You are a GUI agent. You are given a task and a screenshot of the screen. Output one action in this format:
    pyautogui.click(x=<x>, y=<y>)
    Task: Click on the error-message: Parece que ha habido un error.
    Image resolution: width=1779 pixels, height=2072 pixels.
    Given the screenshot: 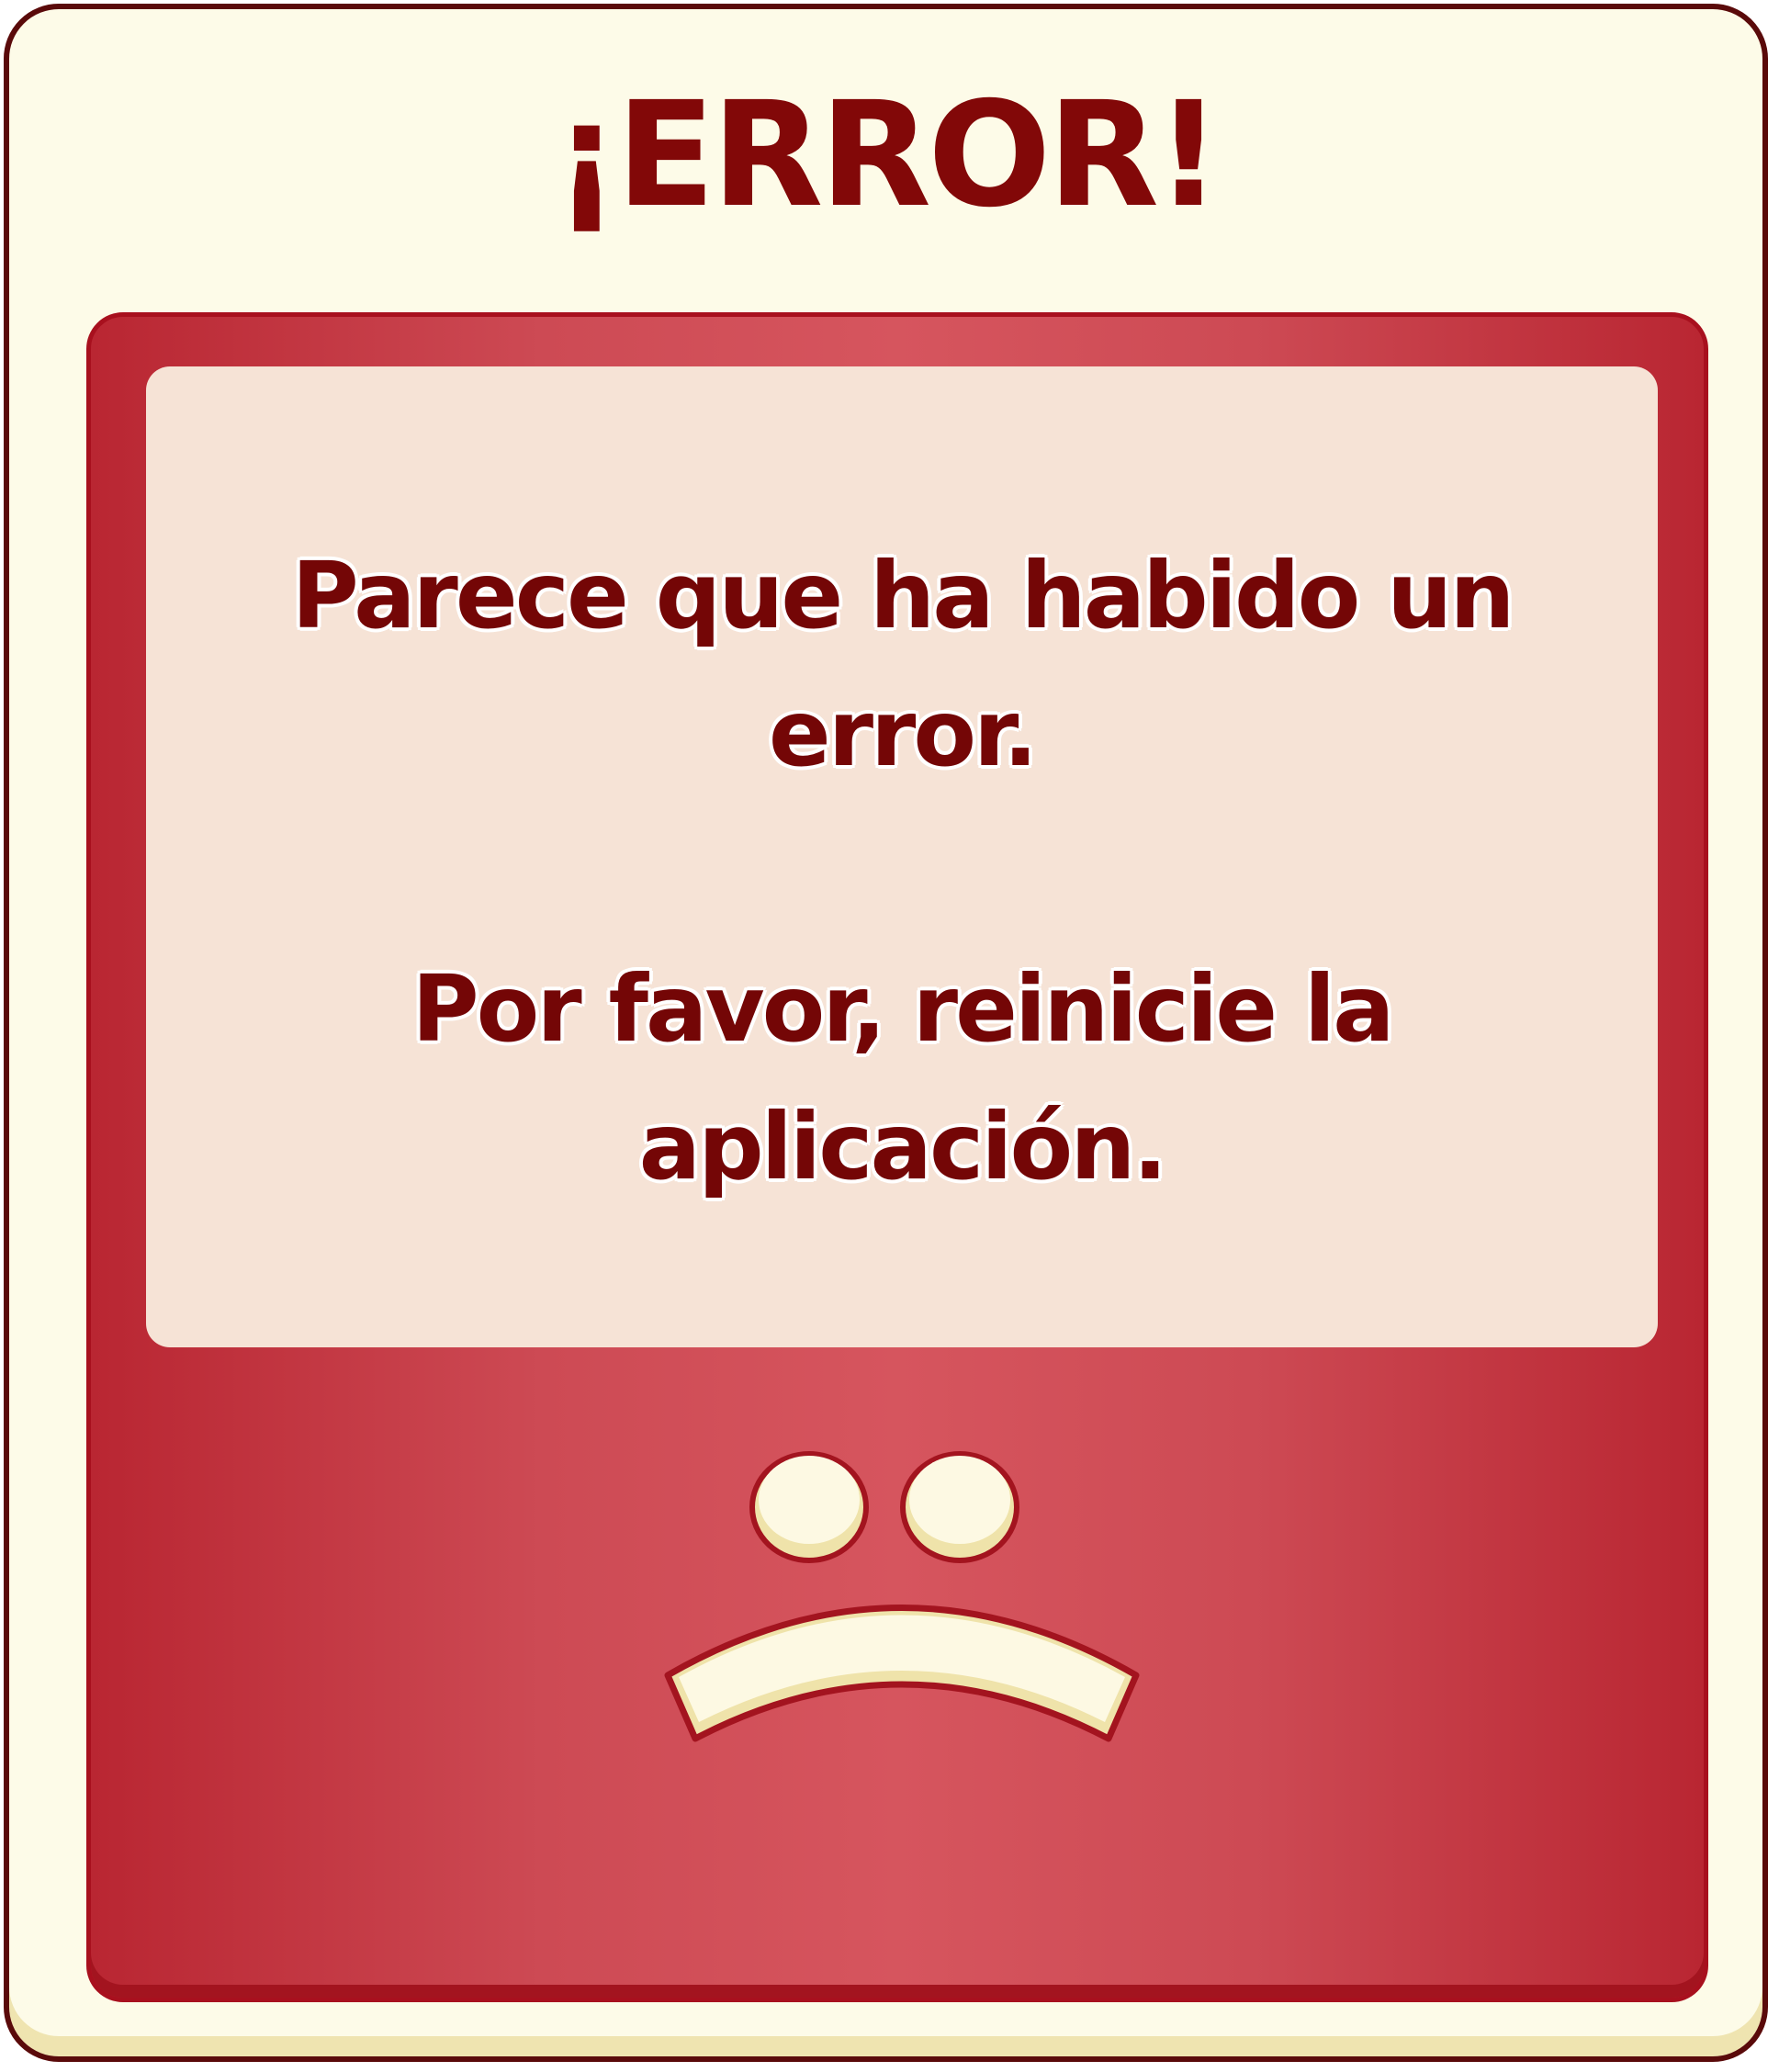 What is the action you would take?
    pyautogui.click(x=903, y=664)
    